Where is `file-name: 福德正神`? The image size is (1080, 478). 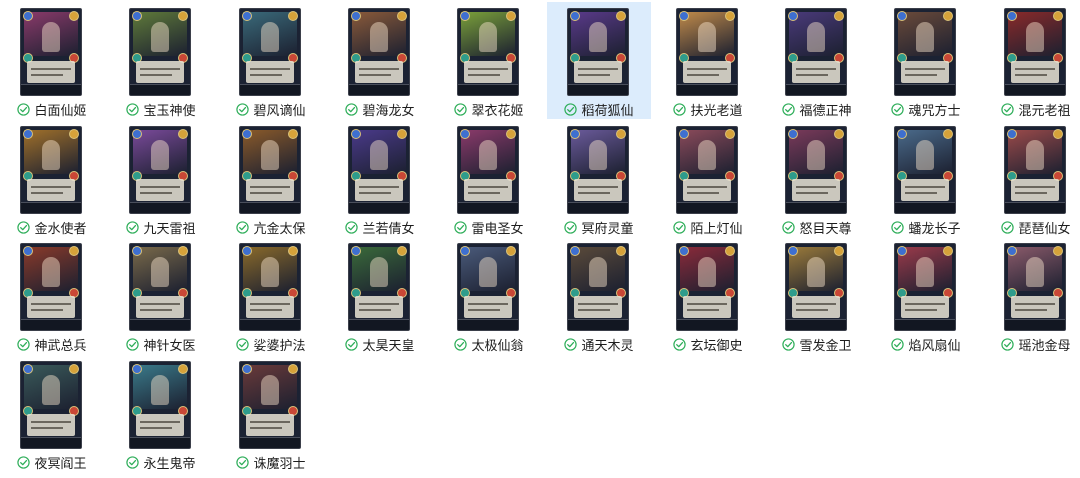 file-name: 福德正神 is located at coordinates (825, 111).